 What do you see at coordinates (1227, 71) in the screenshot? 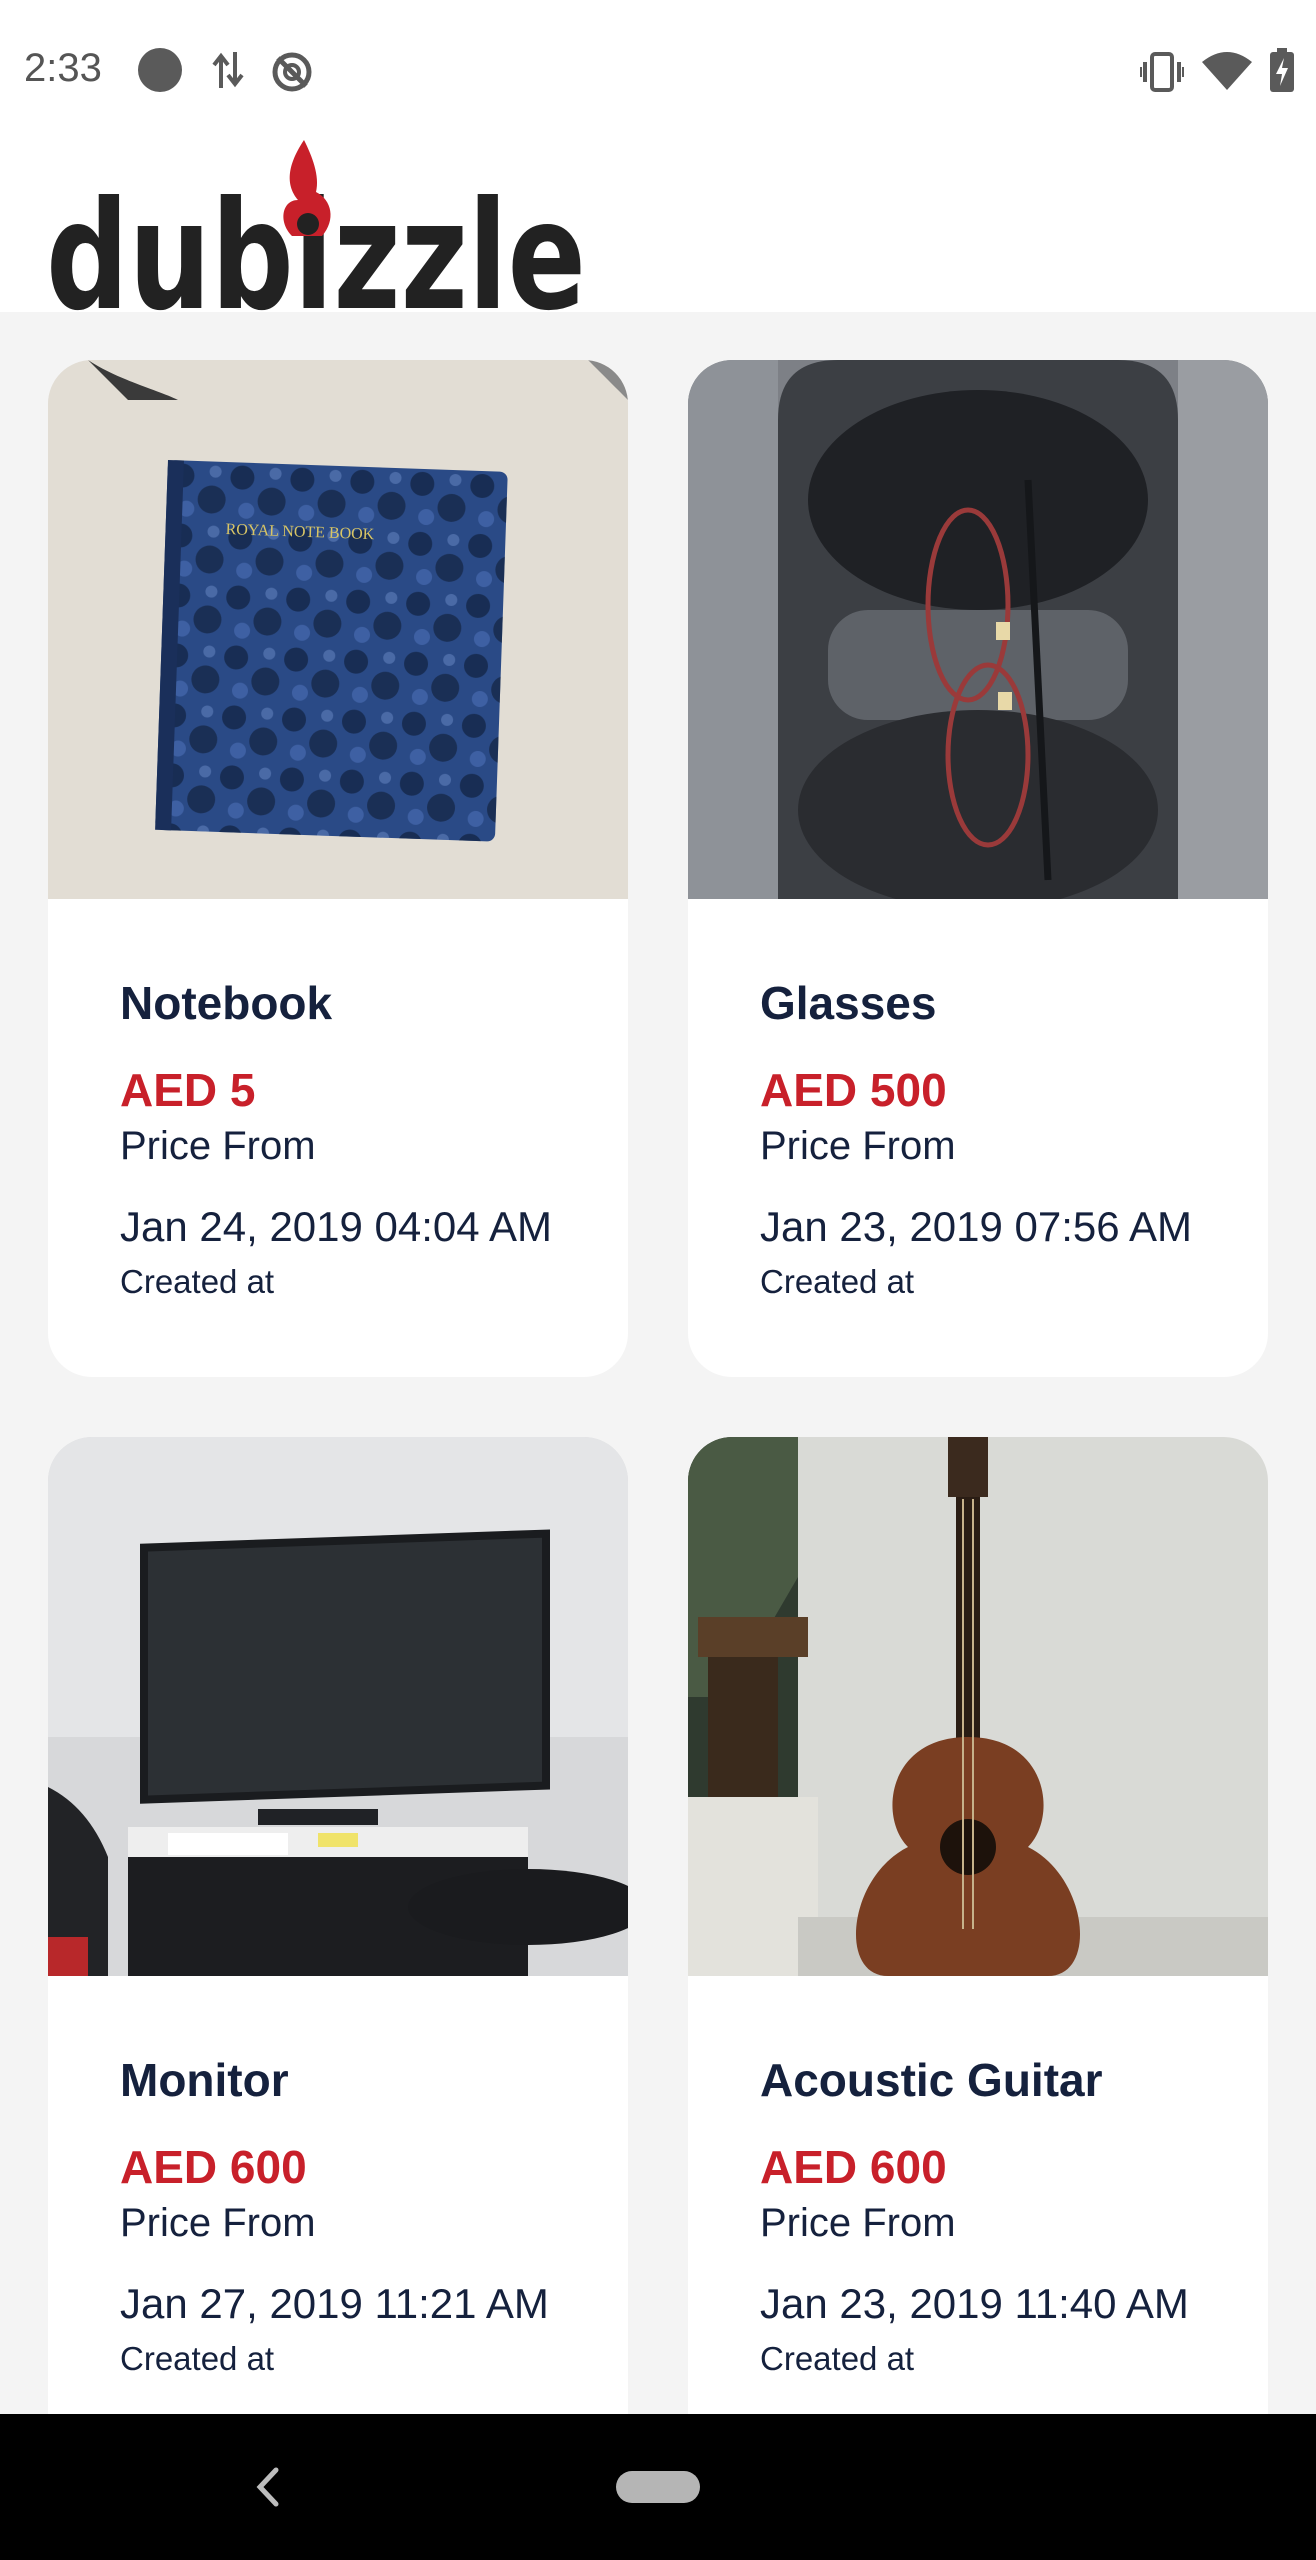
I see `wifi-icon` at bounding box center [1227, 71].